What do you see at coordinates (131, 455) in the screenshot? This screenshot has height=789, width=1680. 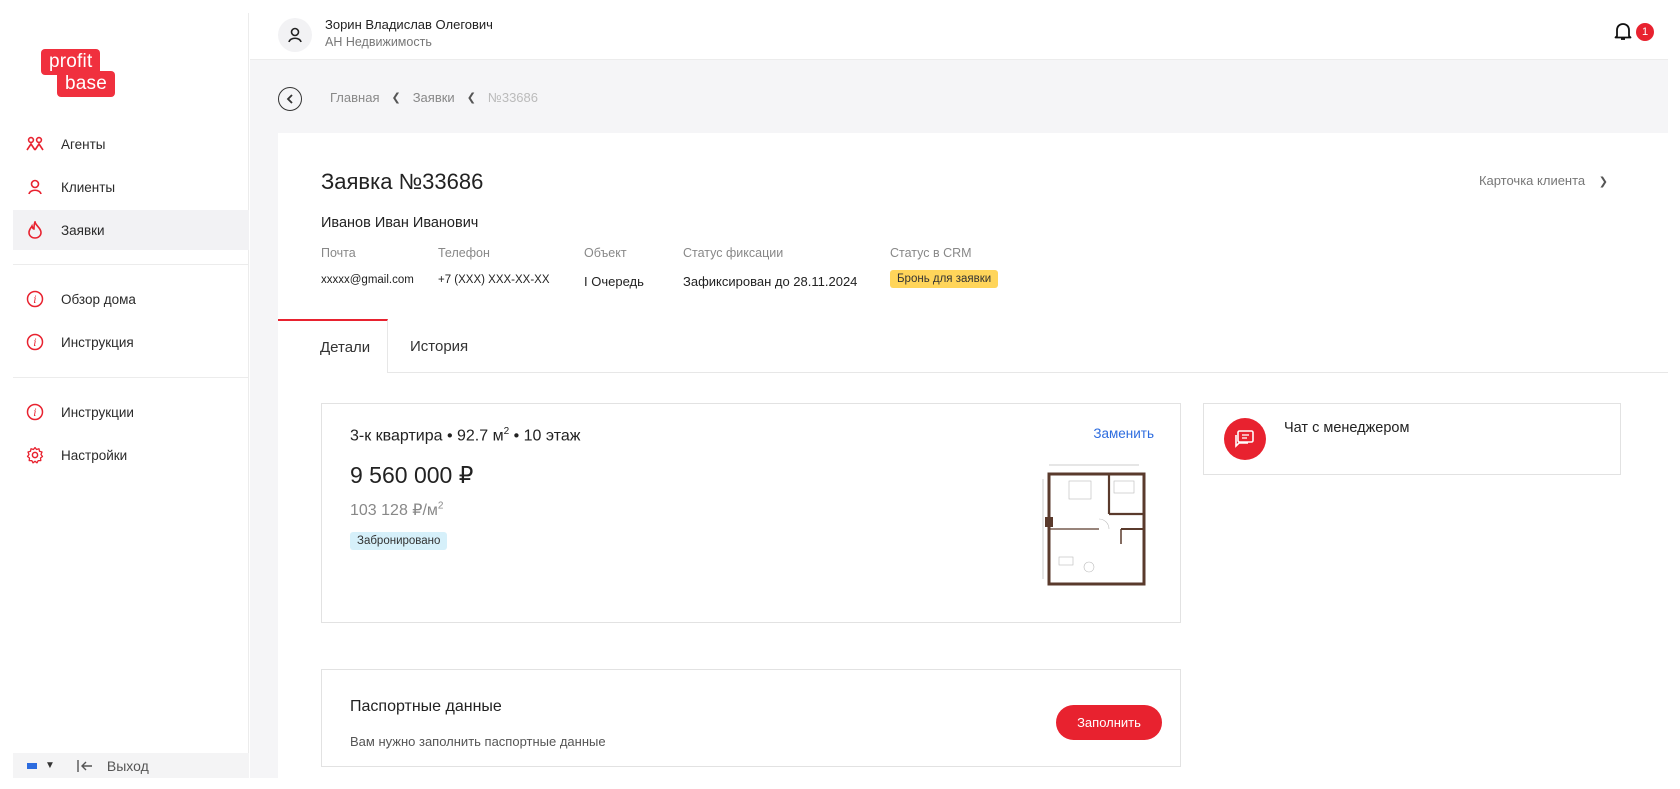 I see `sidebar-item-settings: Настройки` at bounding box center [131, 455].